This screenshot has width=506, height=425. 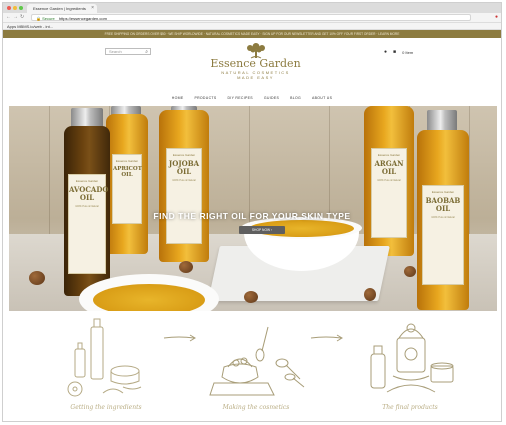 What do you see at coordinates (178, 98) in the screenshot?
I see `menu-item-home: HOME` at bounding box center [178, 98].